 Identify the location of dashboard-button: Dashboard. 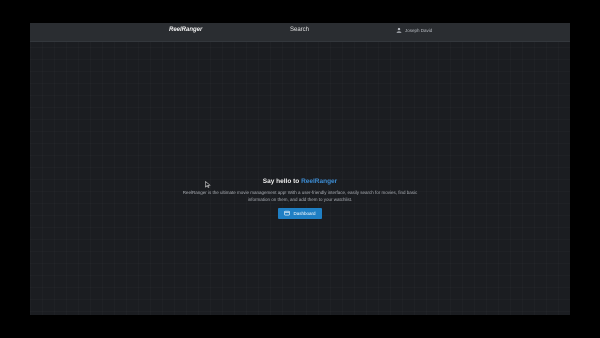
(300, 213).